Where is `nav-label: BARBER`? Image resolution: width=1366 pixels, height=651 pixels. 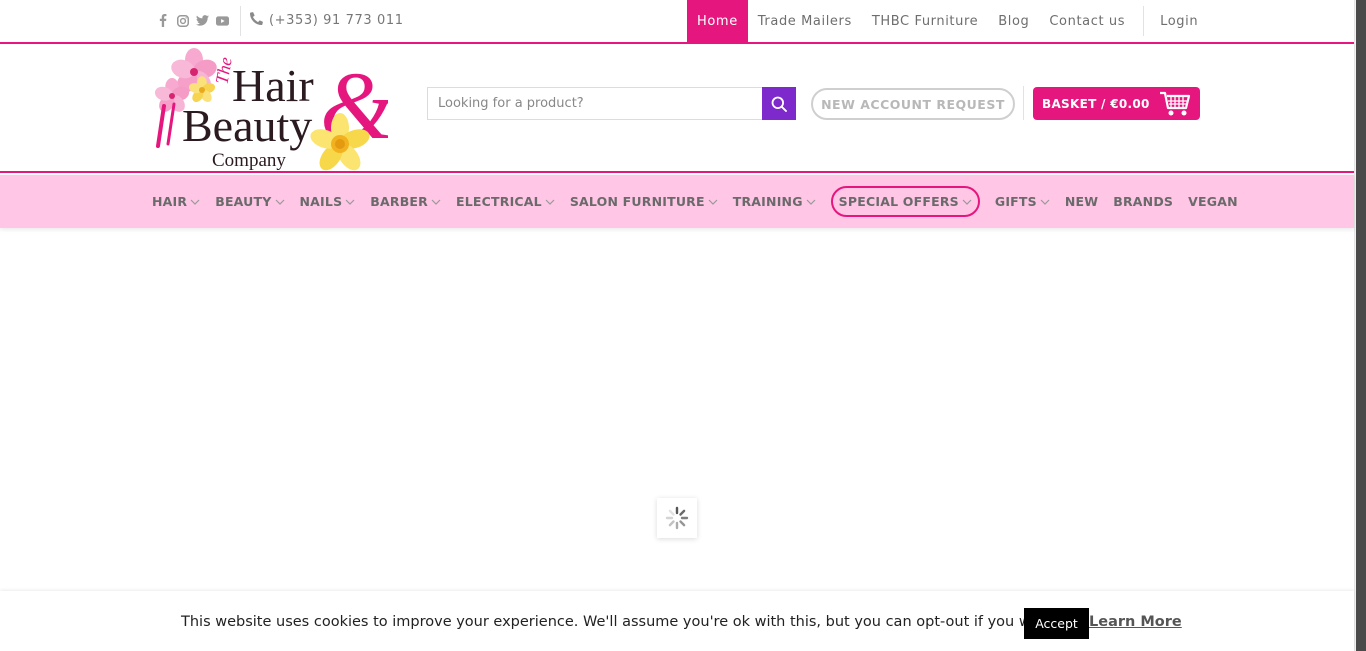
nav-label: BARBER is located at coordinates (399, 201).